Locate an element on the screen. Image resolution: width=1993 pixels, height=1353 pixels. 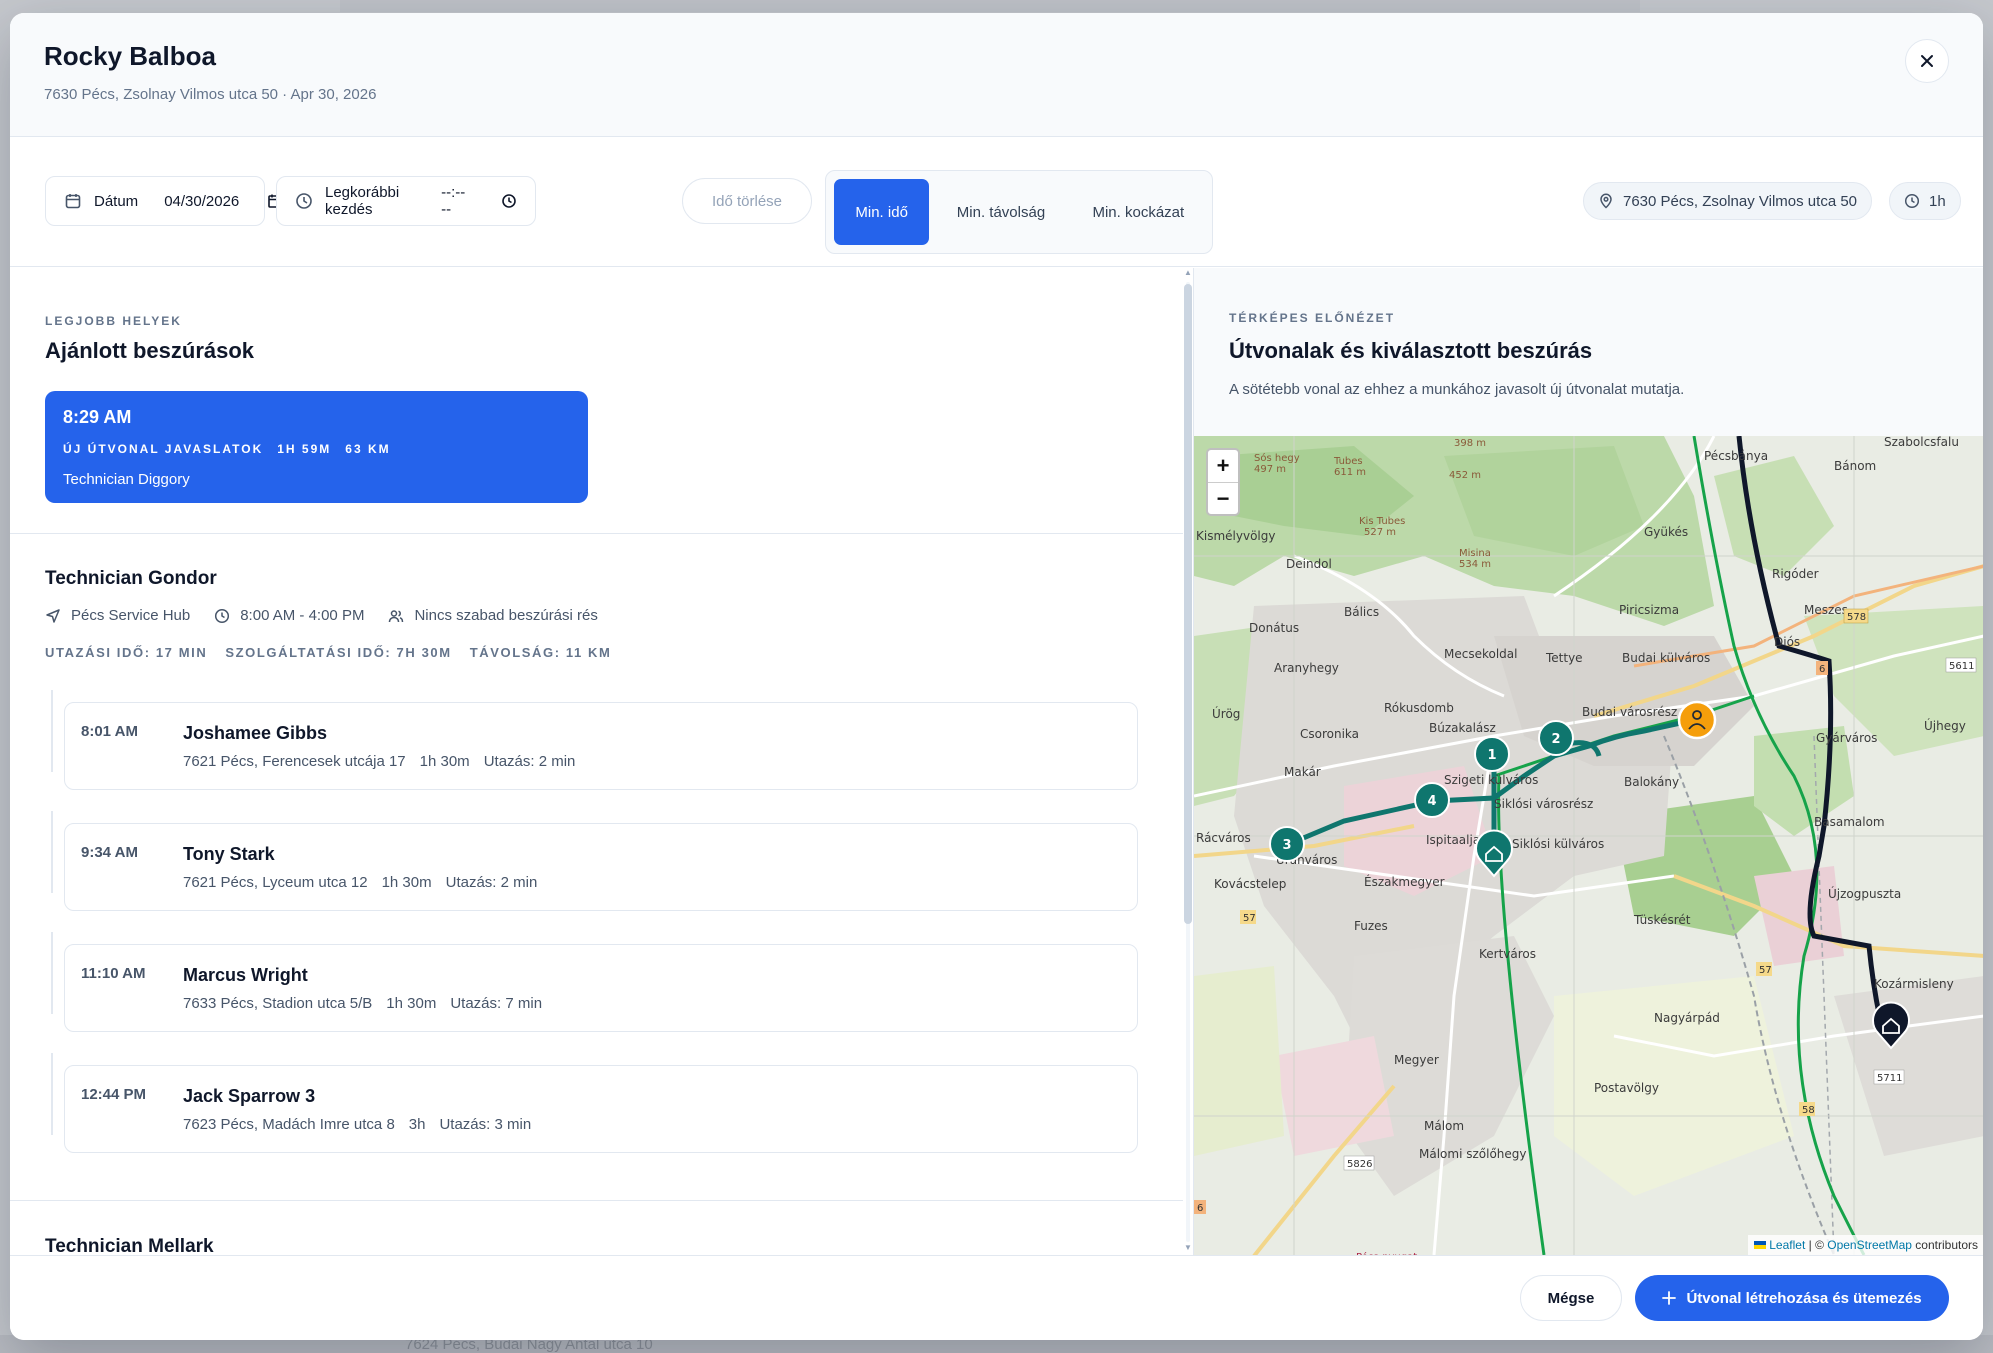
job-address: 7623 Pécs, Madách Imre utca 8 is located at coordinates (289, 1124).